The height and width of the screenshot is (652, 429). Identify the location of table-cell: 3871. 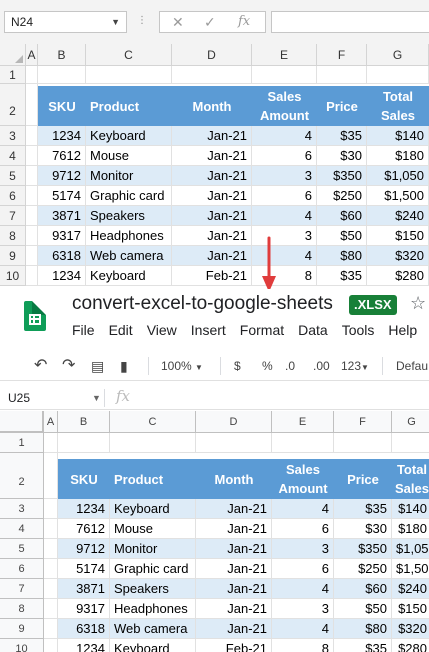
(62, 216).